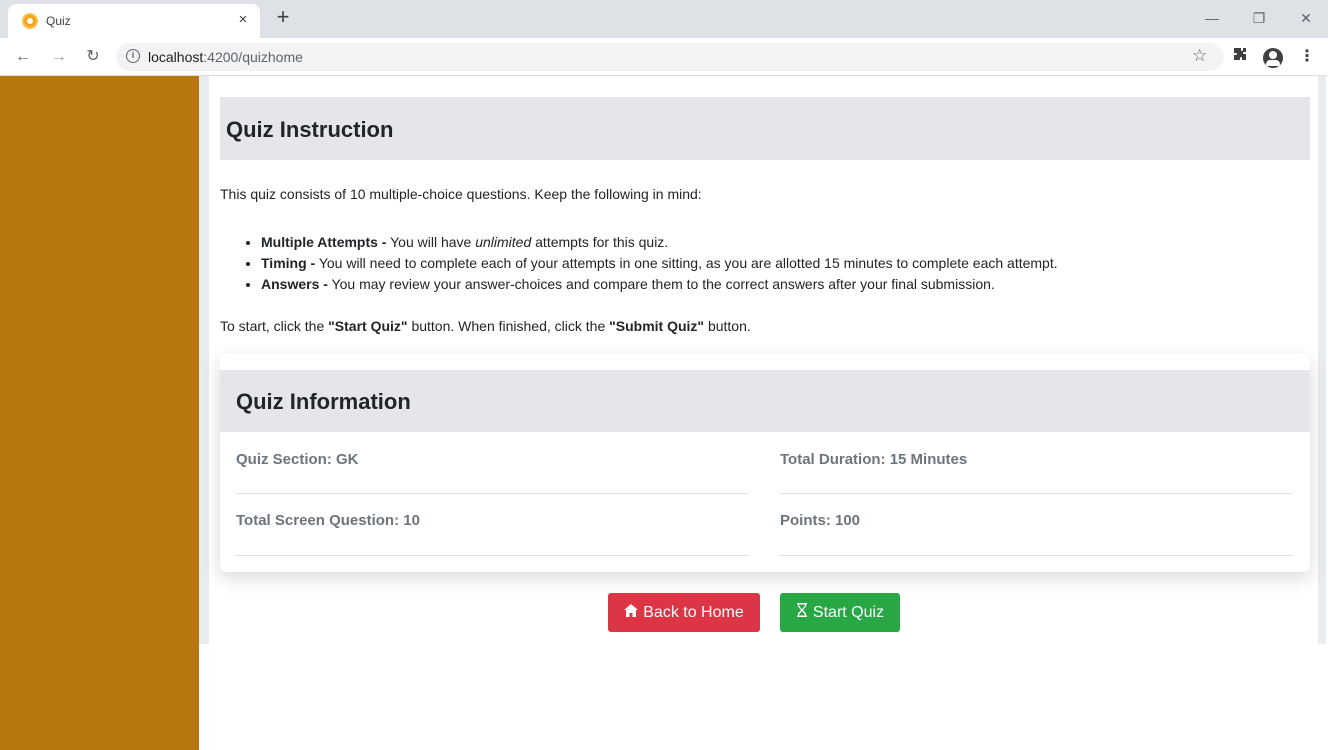 Image resolution: width=1328 pixels, height=750 pixels. Describe the element at coordinates (1306, 18) in the screenshot. I see `close-window-icon: ✕` at that location.